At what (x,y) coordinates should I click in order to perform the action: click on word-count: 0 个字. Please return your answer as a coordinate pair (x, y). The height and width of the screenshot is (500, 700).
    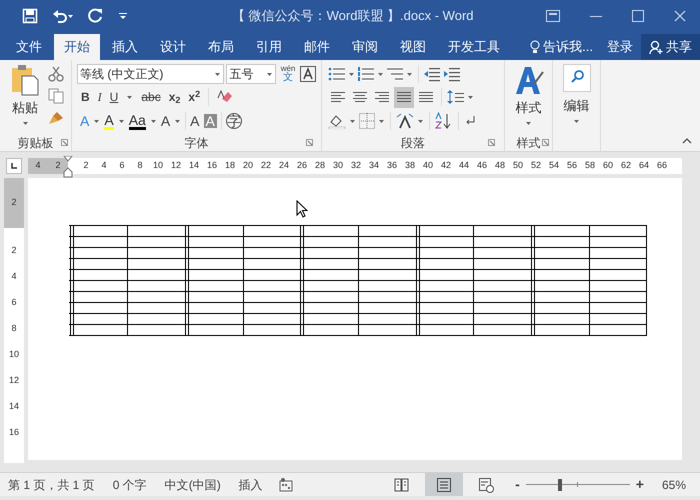
    Looking at the image, I should click on (129, 485).